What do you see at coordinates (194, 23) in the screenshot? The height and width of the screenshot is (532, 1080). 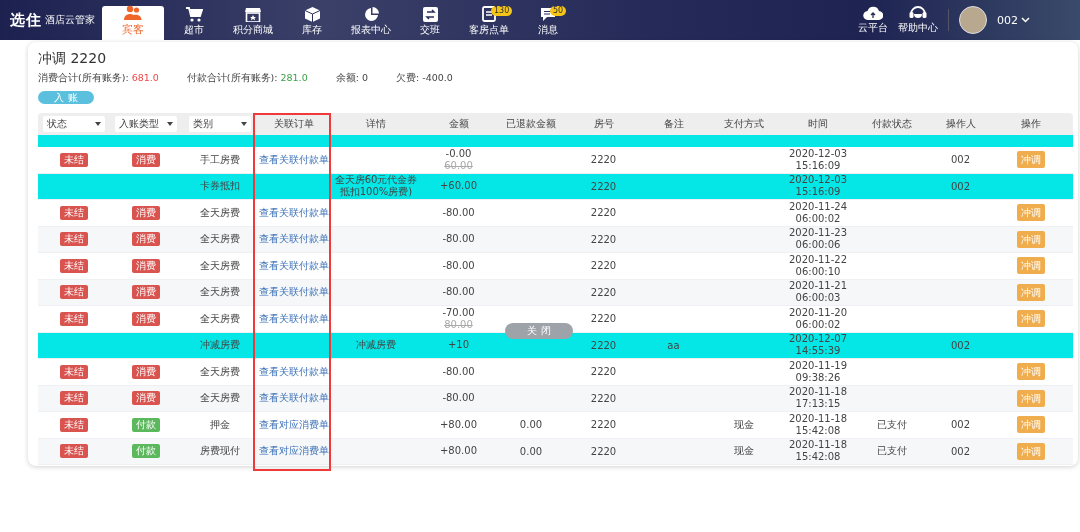 I see `nav-tab: 超市` at bounding box center [194, 23].